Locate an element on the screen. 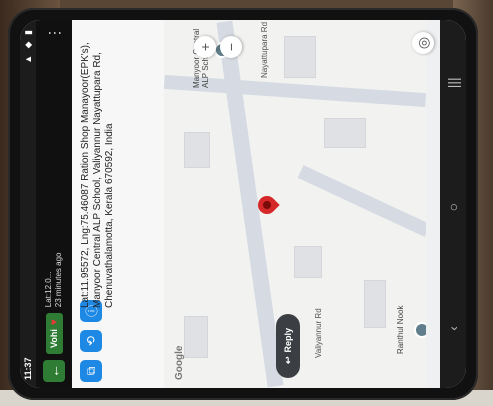 The width and height of the screenshot is (493, 406). road-side is located at coordinates (361, 201).